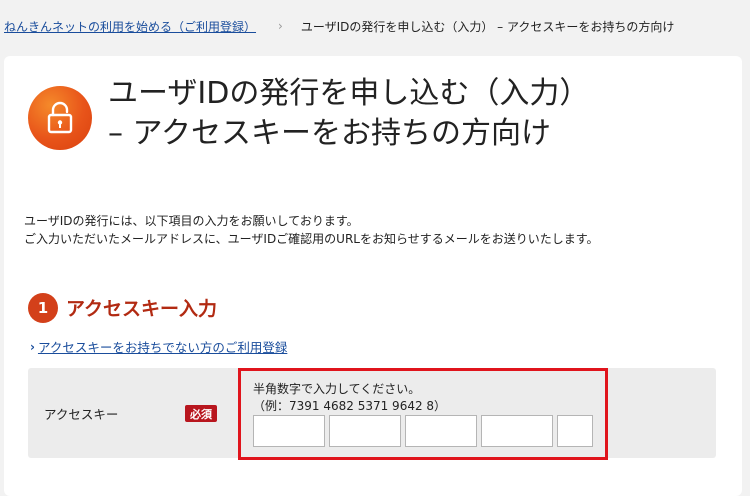  I want to click on no-access-key-link: › アクセスキーをお持ちでない方のご利用登録, so click(158, 346).